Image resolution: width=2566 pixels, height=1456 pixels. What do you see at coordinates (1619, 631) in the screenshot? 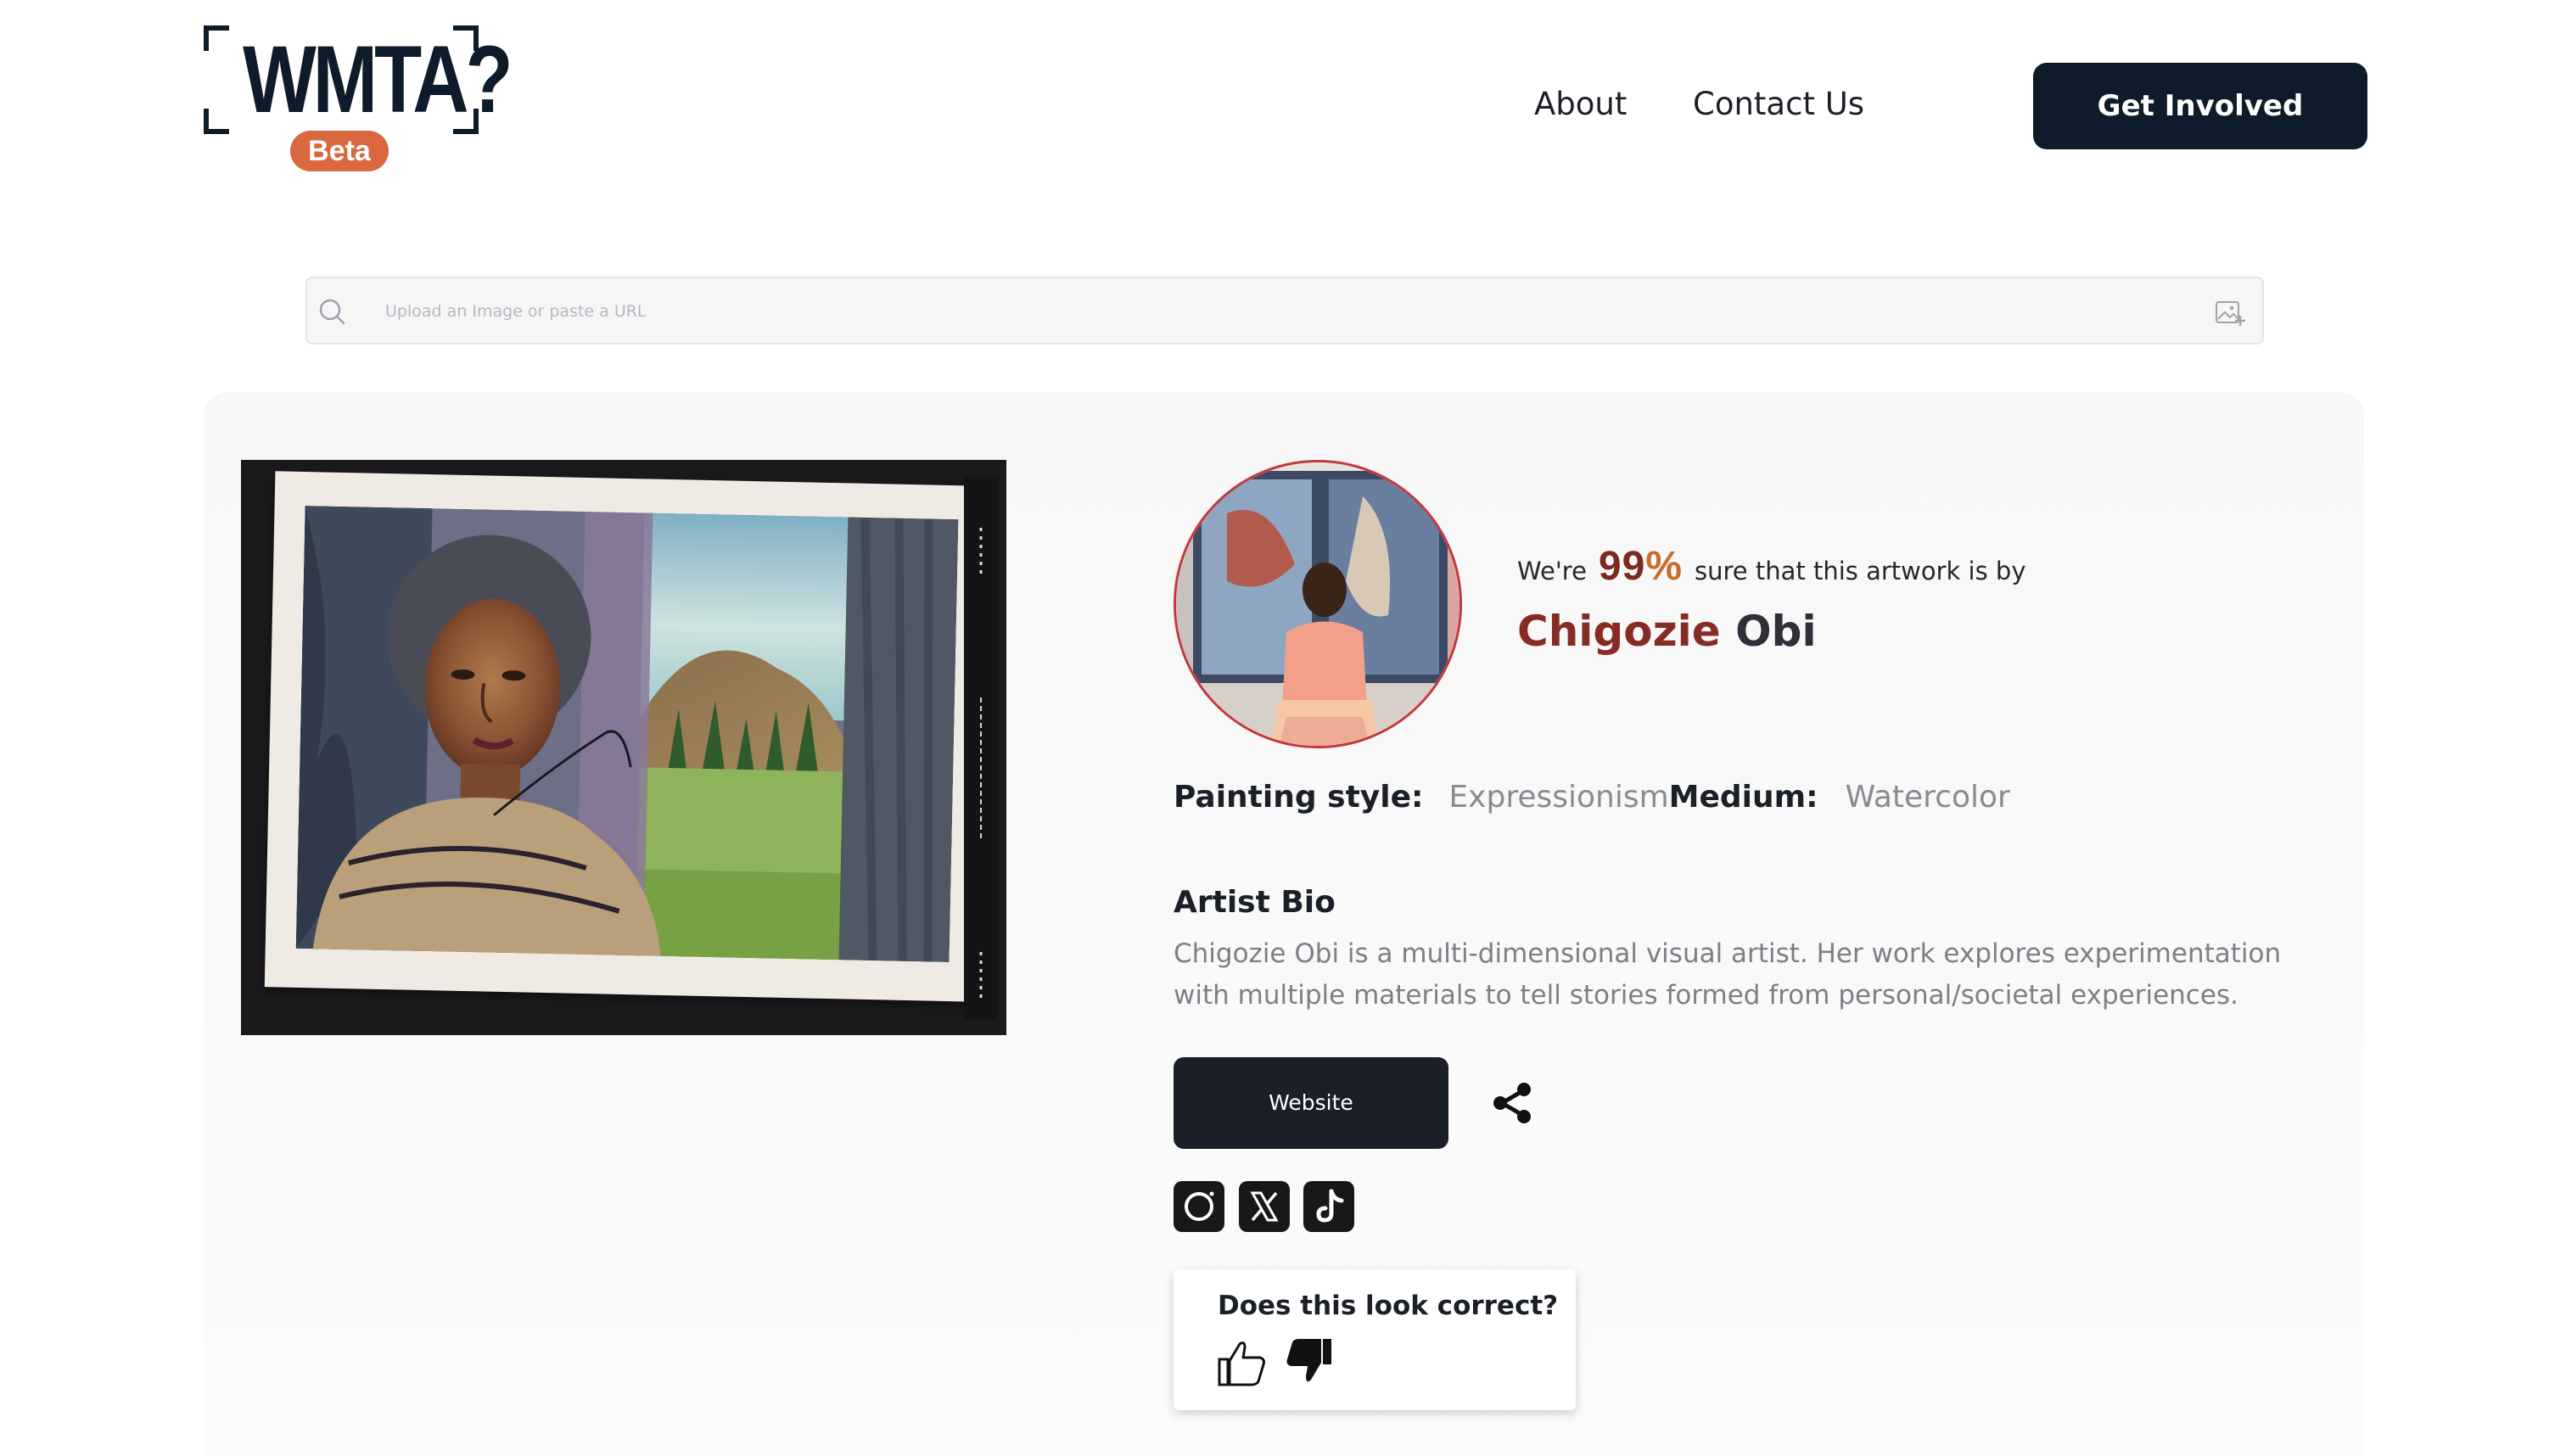
I see `artist-first-name: Chigozie` at bounding box center [1619, 631].